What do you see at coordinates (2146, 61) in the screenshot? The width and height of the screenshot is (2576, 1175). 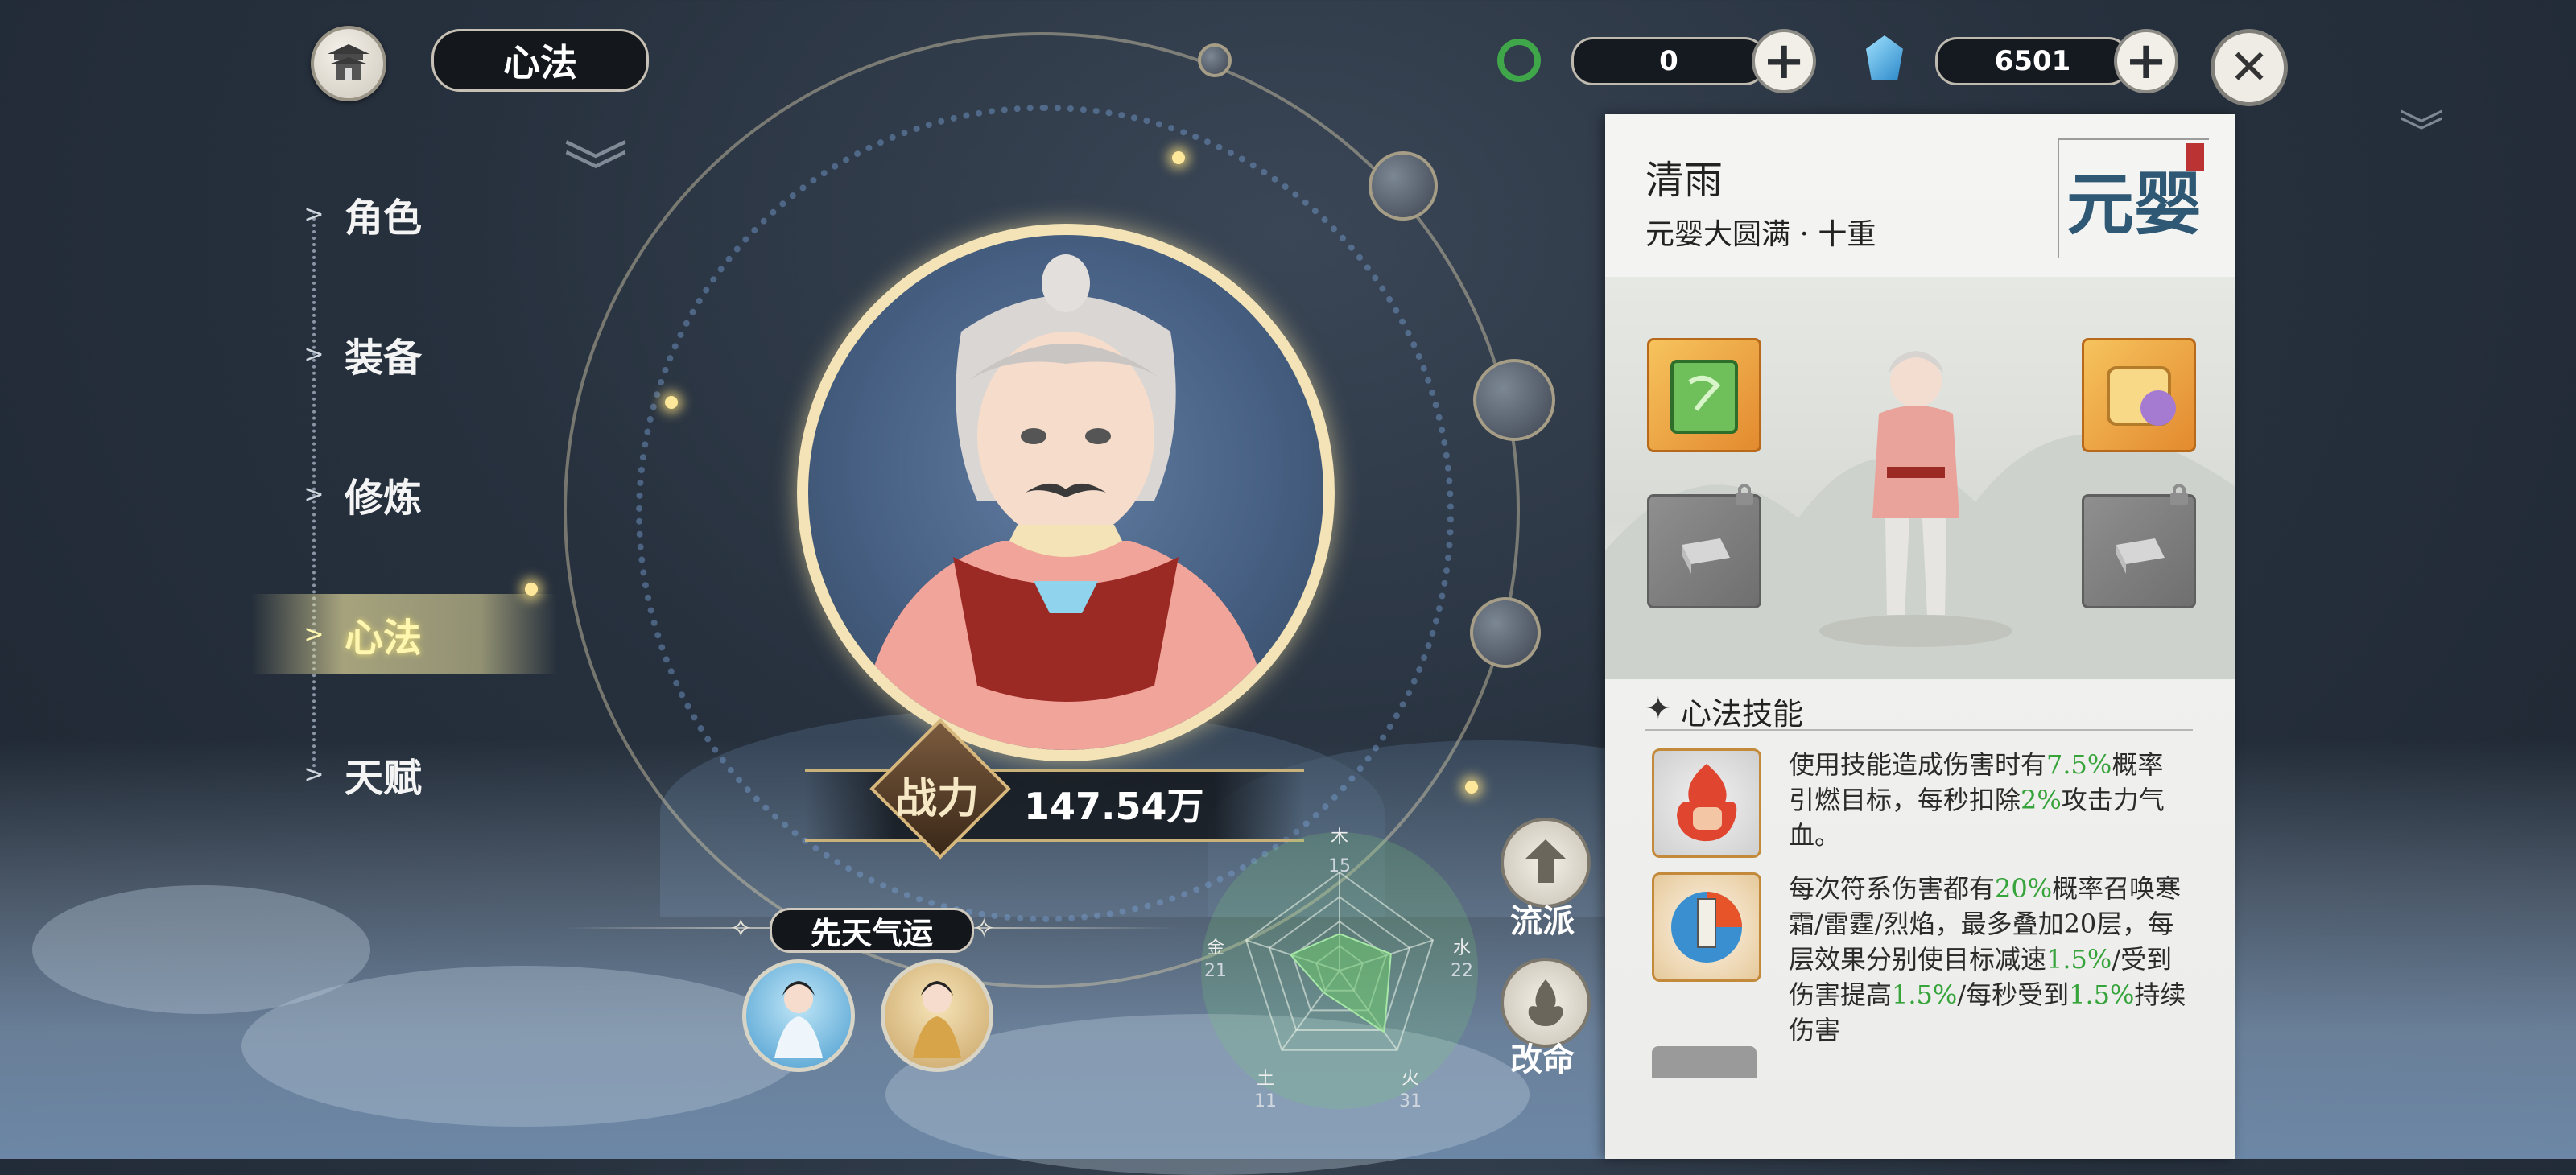 I see `currency-2-add-button: +` at bounding box center [2146, 61].